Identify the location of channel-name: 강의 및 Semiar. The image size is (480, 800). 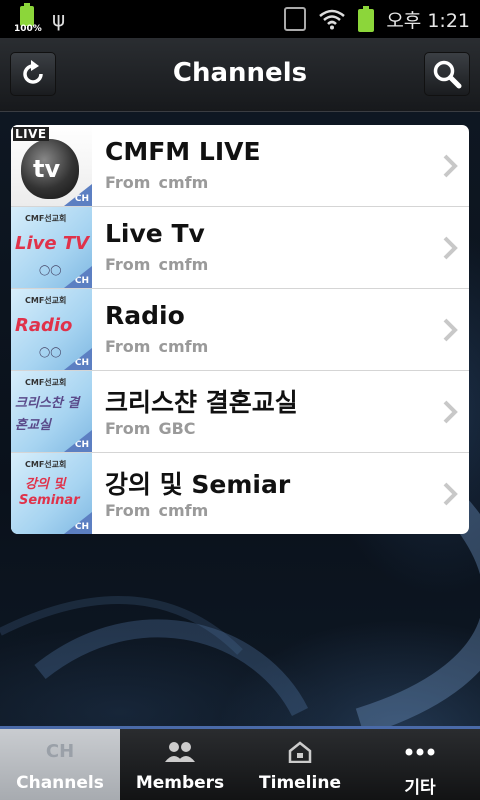
(198, 484).